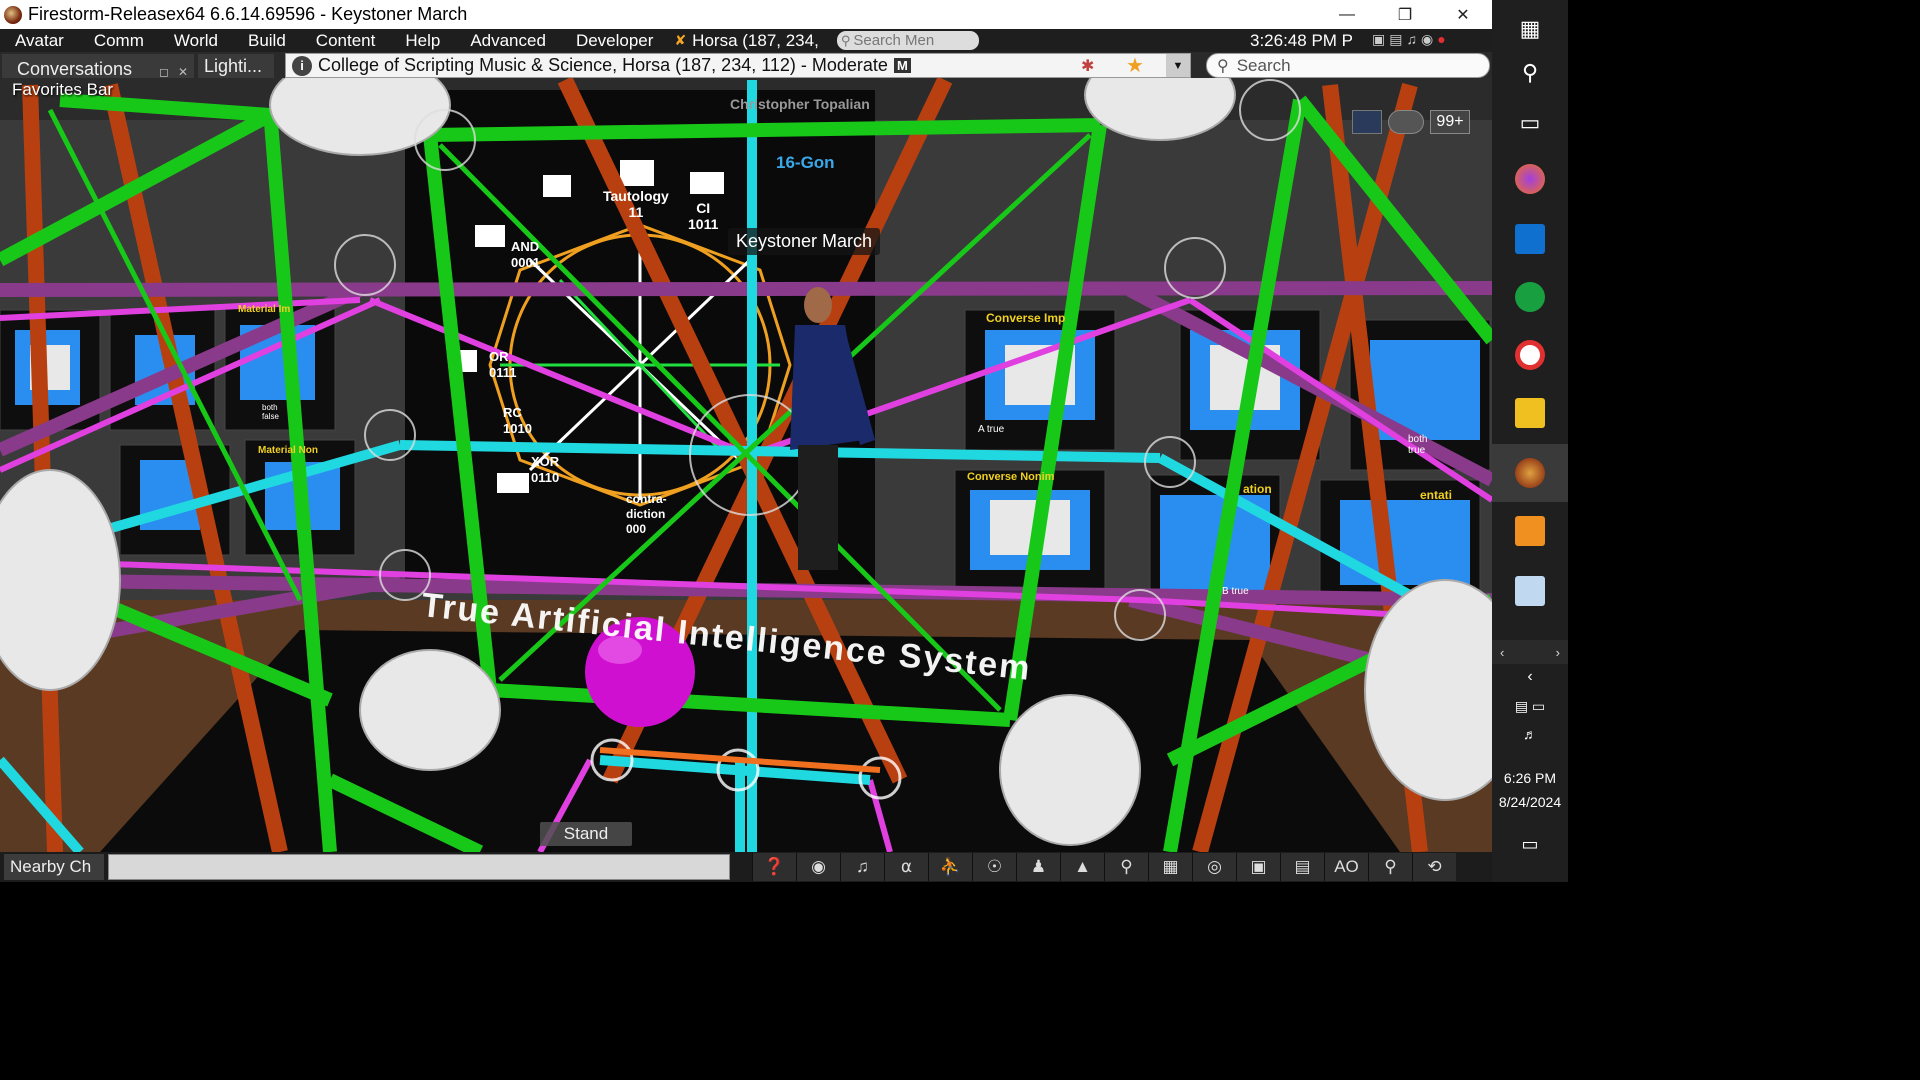 The height and width of the screenshot is (1080, 1920). I want to click on show-hidden-icons-icon: ‹, so click(1530, 677).